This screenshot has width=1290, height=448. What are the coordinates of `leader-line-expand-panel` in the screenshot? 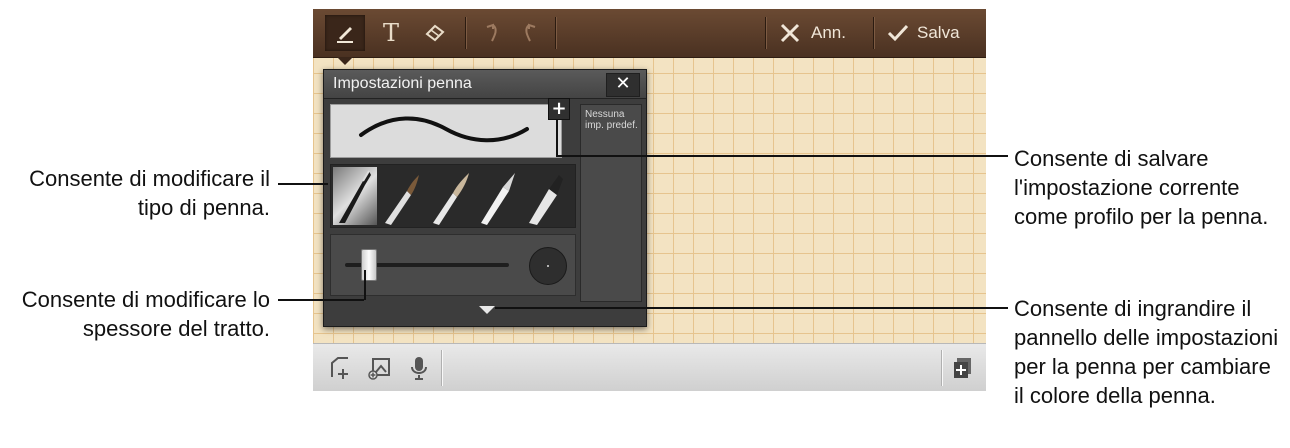 It's located at (751, 308).